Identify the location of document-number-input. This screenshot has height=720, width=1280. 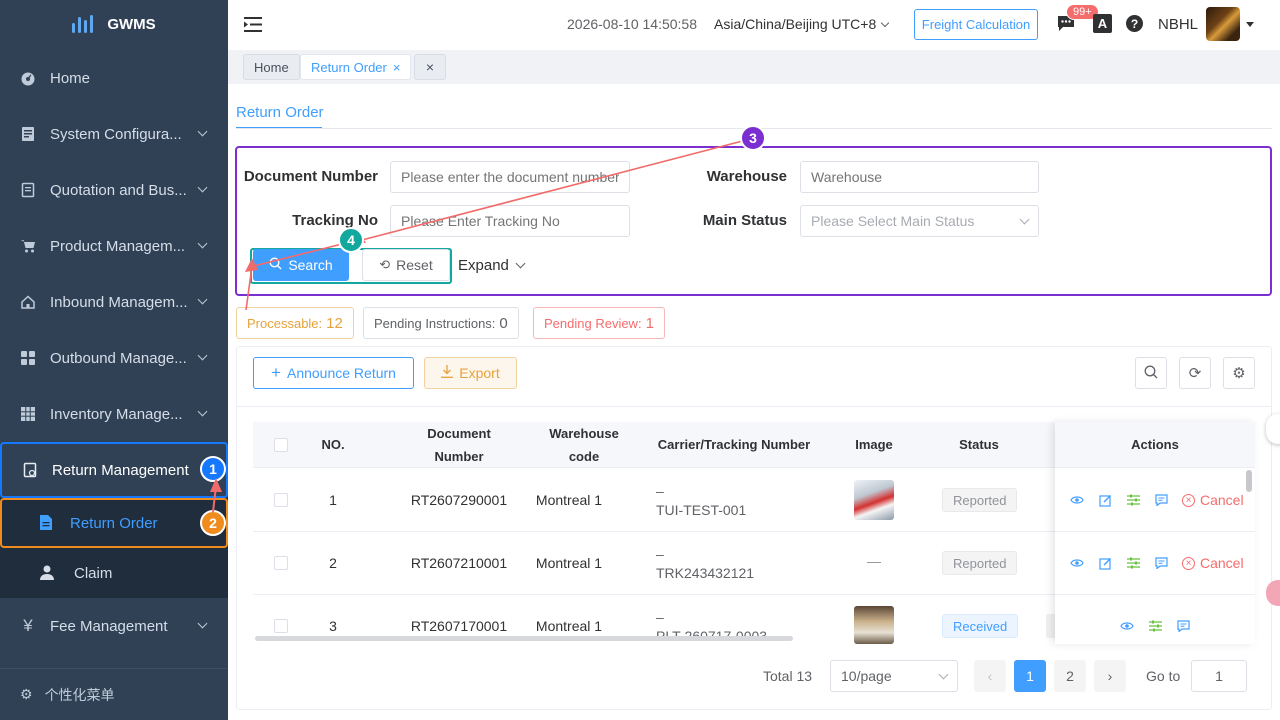
(510, 177).